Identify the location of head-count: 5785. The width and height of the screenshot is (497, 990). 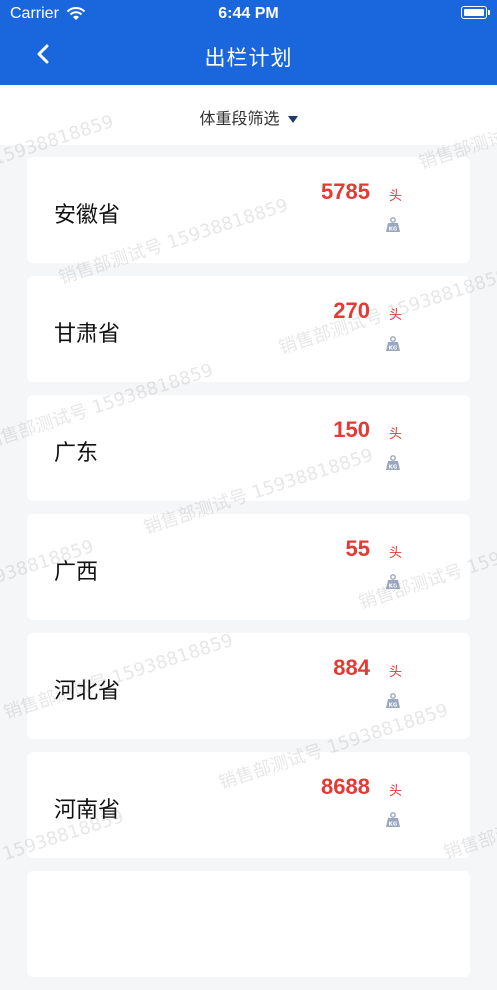
(345, 191).